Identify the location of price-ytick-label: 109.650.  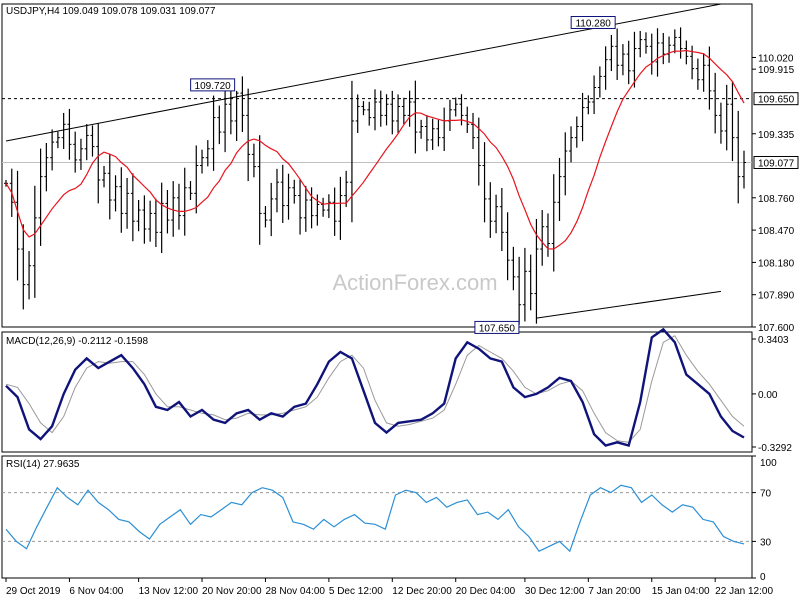
(776, 100).